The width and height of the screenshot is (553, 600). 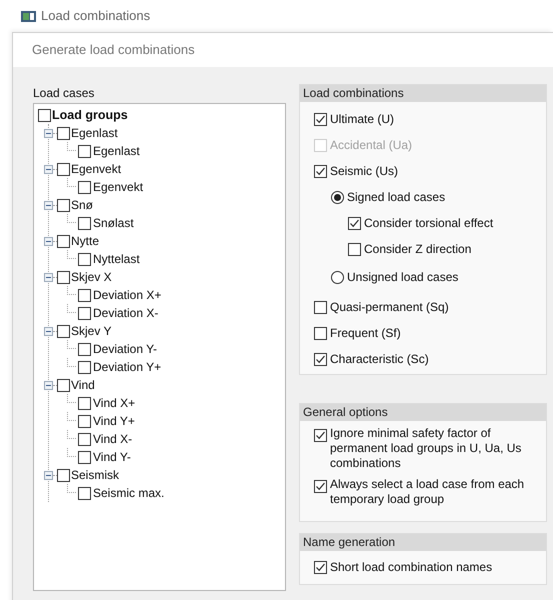 I want to click on option-label: Consider Z direction, so click(x=418, y=249).